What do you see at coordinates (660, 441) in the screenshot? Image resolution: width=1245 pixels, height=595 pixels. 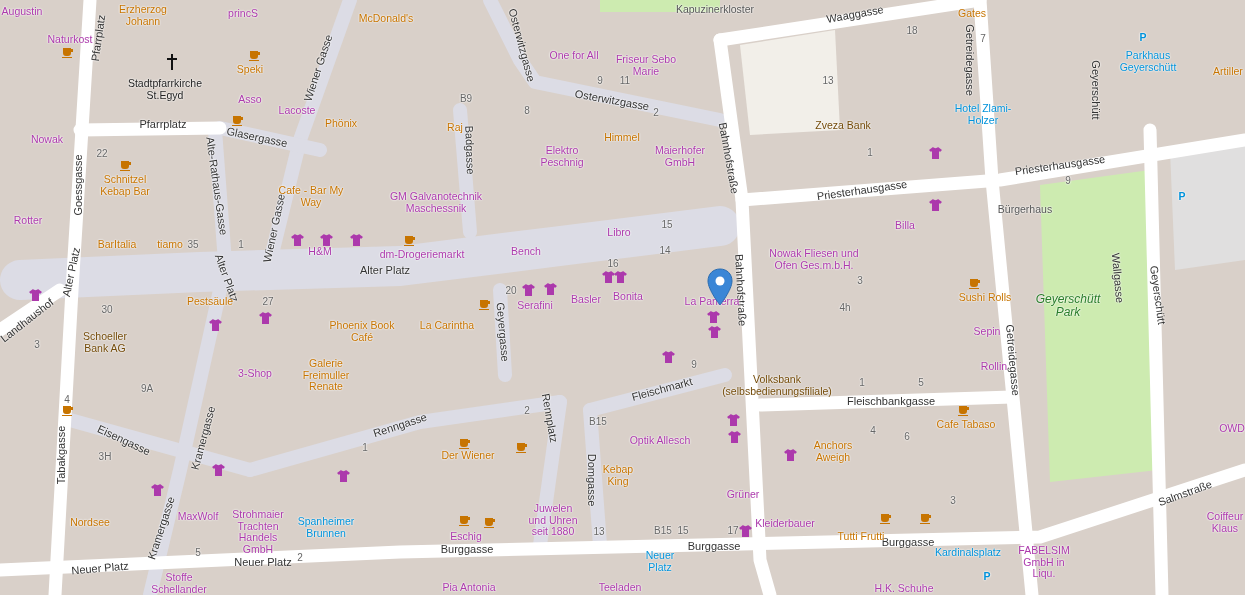 I see `place-label: Optik Allesch` at bounding box center [660, 441].